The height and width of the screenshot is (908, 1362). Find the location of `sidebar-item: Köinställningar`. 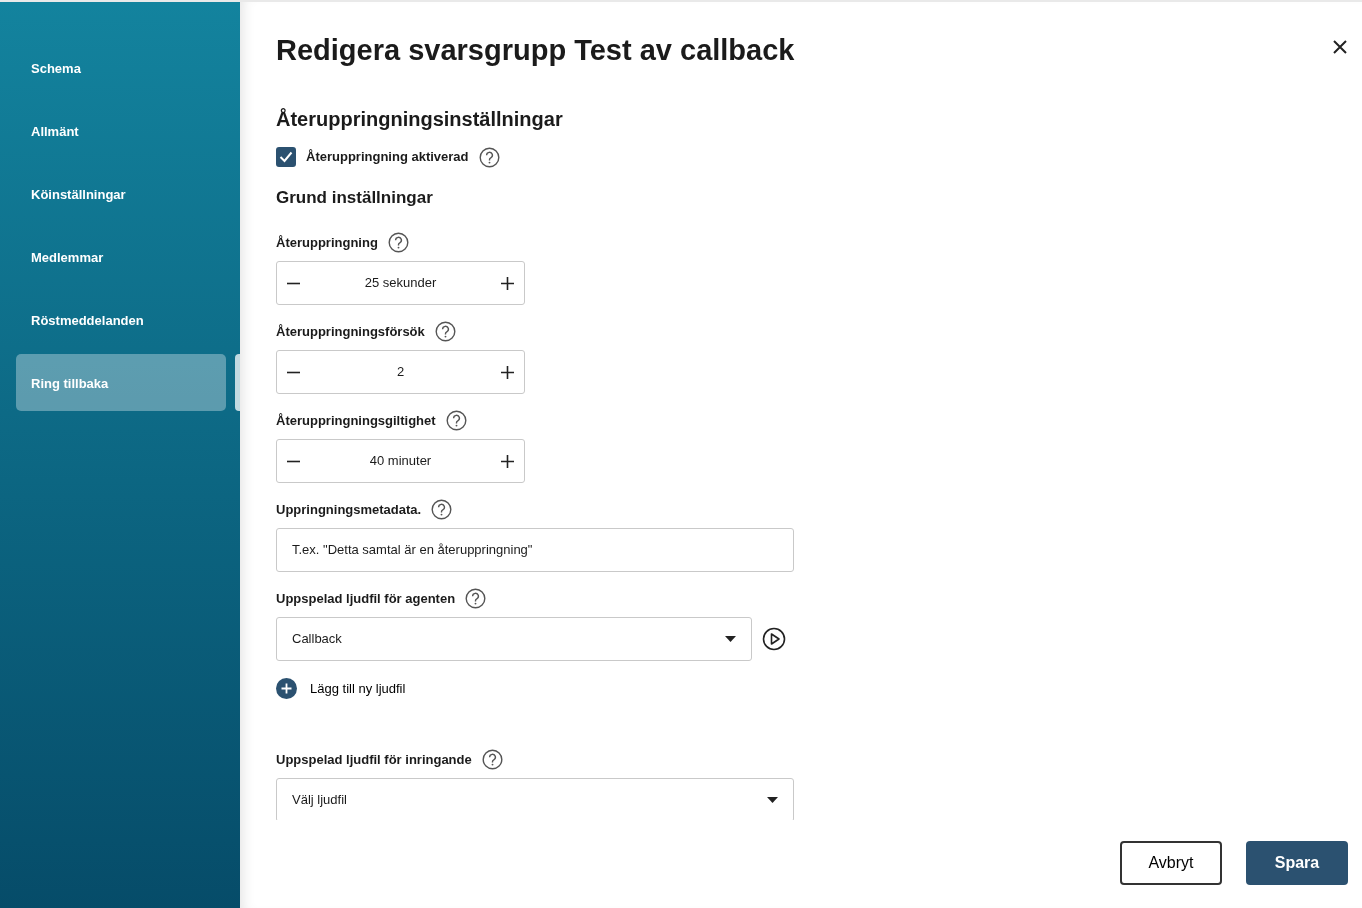

sidebar-item: Köinställningar is located at coordinates (121, 193).